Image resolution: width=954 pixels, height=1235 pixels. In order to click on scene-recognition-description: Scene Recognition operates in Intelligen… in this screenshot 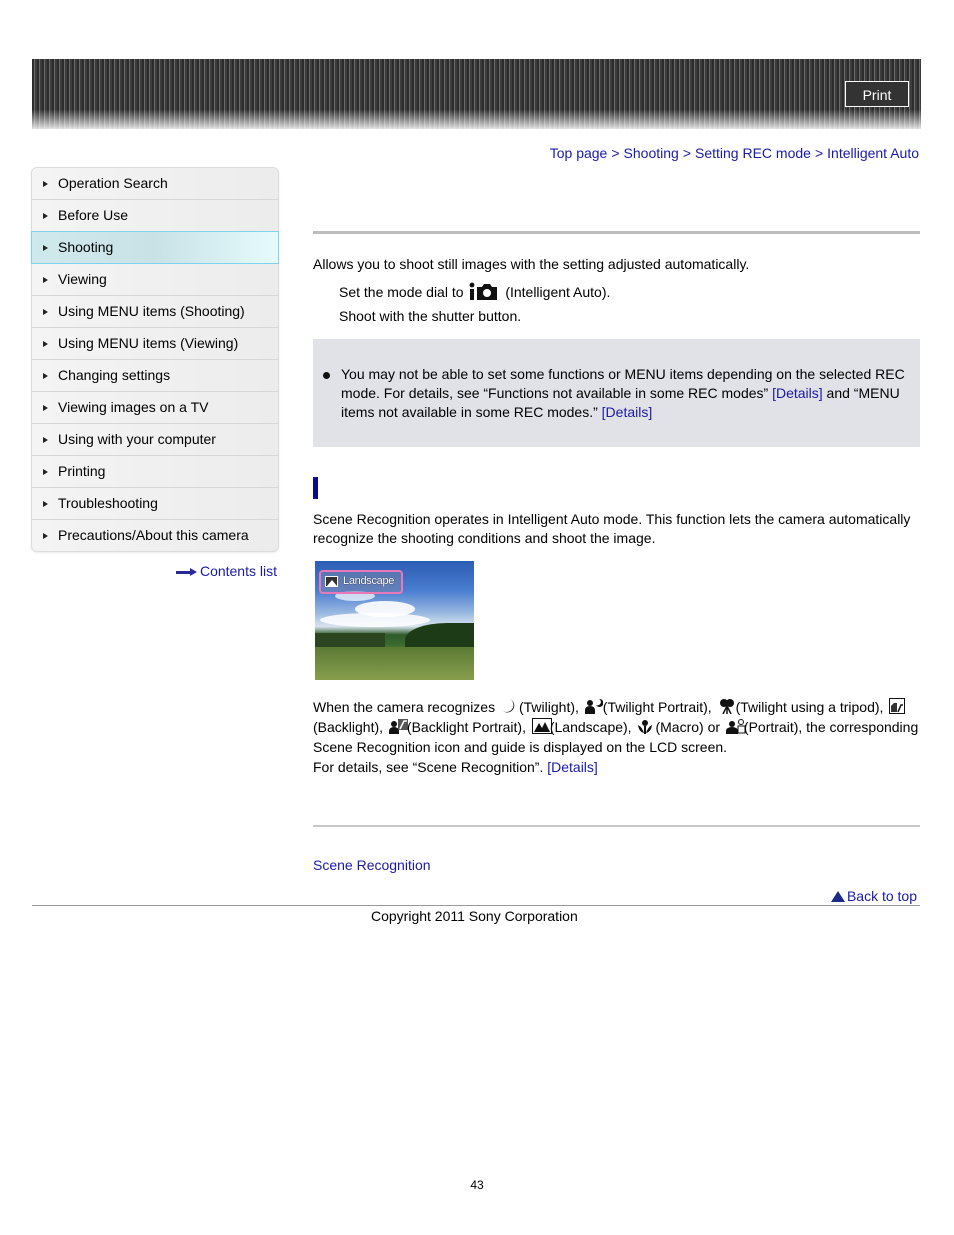, I will do `click(612, 528)`.